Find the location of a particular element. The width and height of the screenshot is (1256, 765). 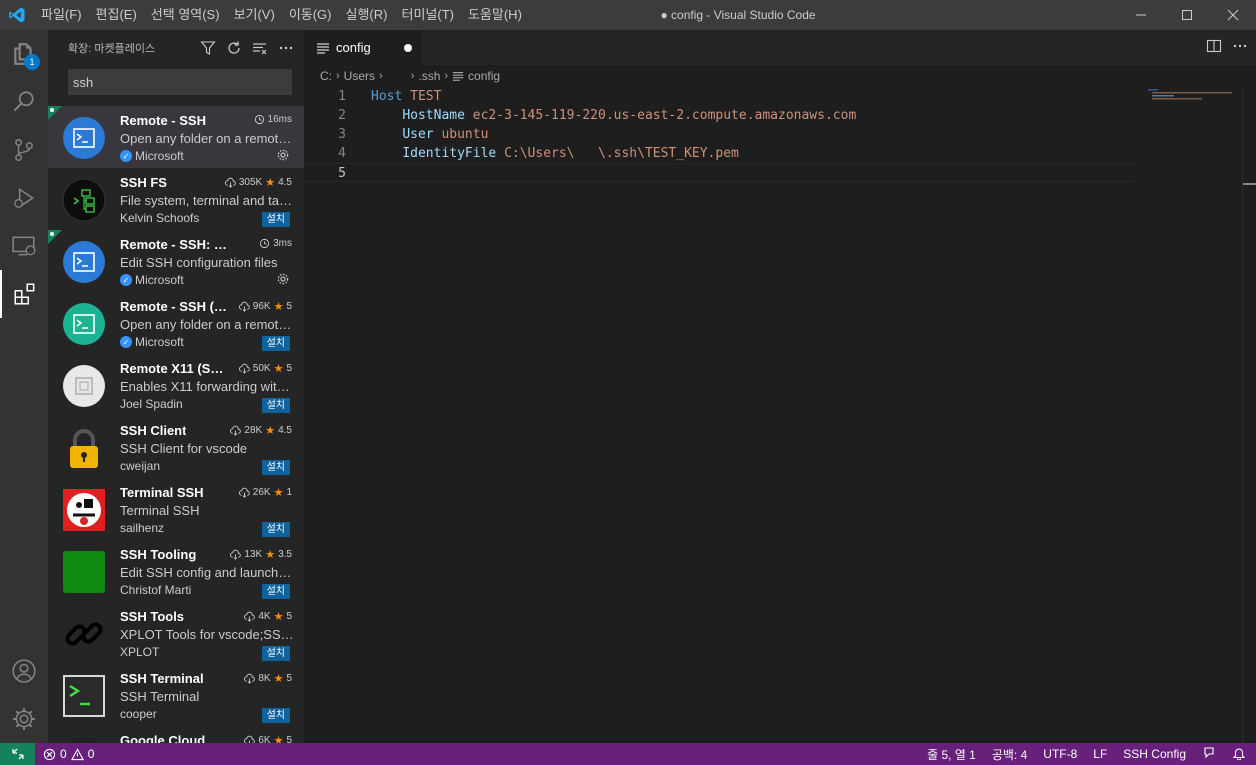

menu-edit: 편집(E) is located at coordinates (116, 15).